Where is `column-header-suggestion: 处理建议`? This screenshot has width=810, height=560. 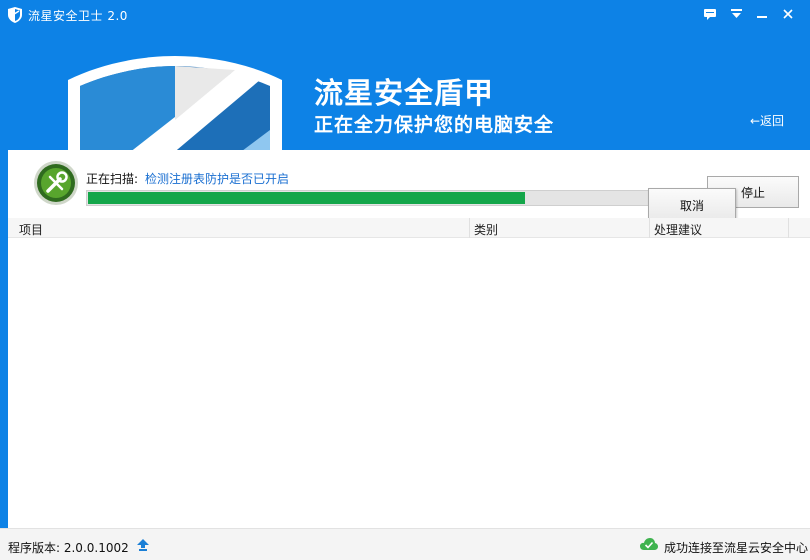
column-header-suggestion: 处理建议 is located at coordinates (678, 229).